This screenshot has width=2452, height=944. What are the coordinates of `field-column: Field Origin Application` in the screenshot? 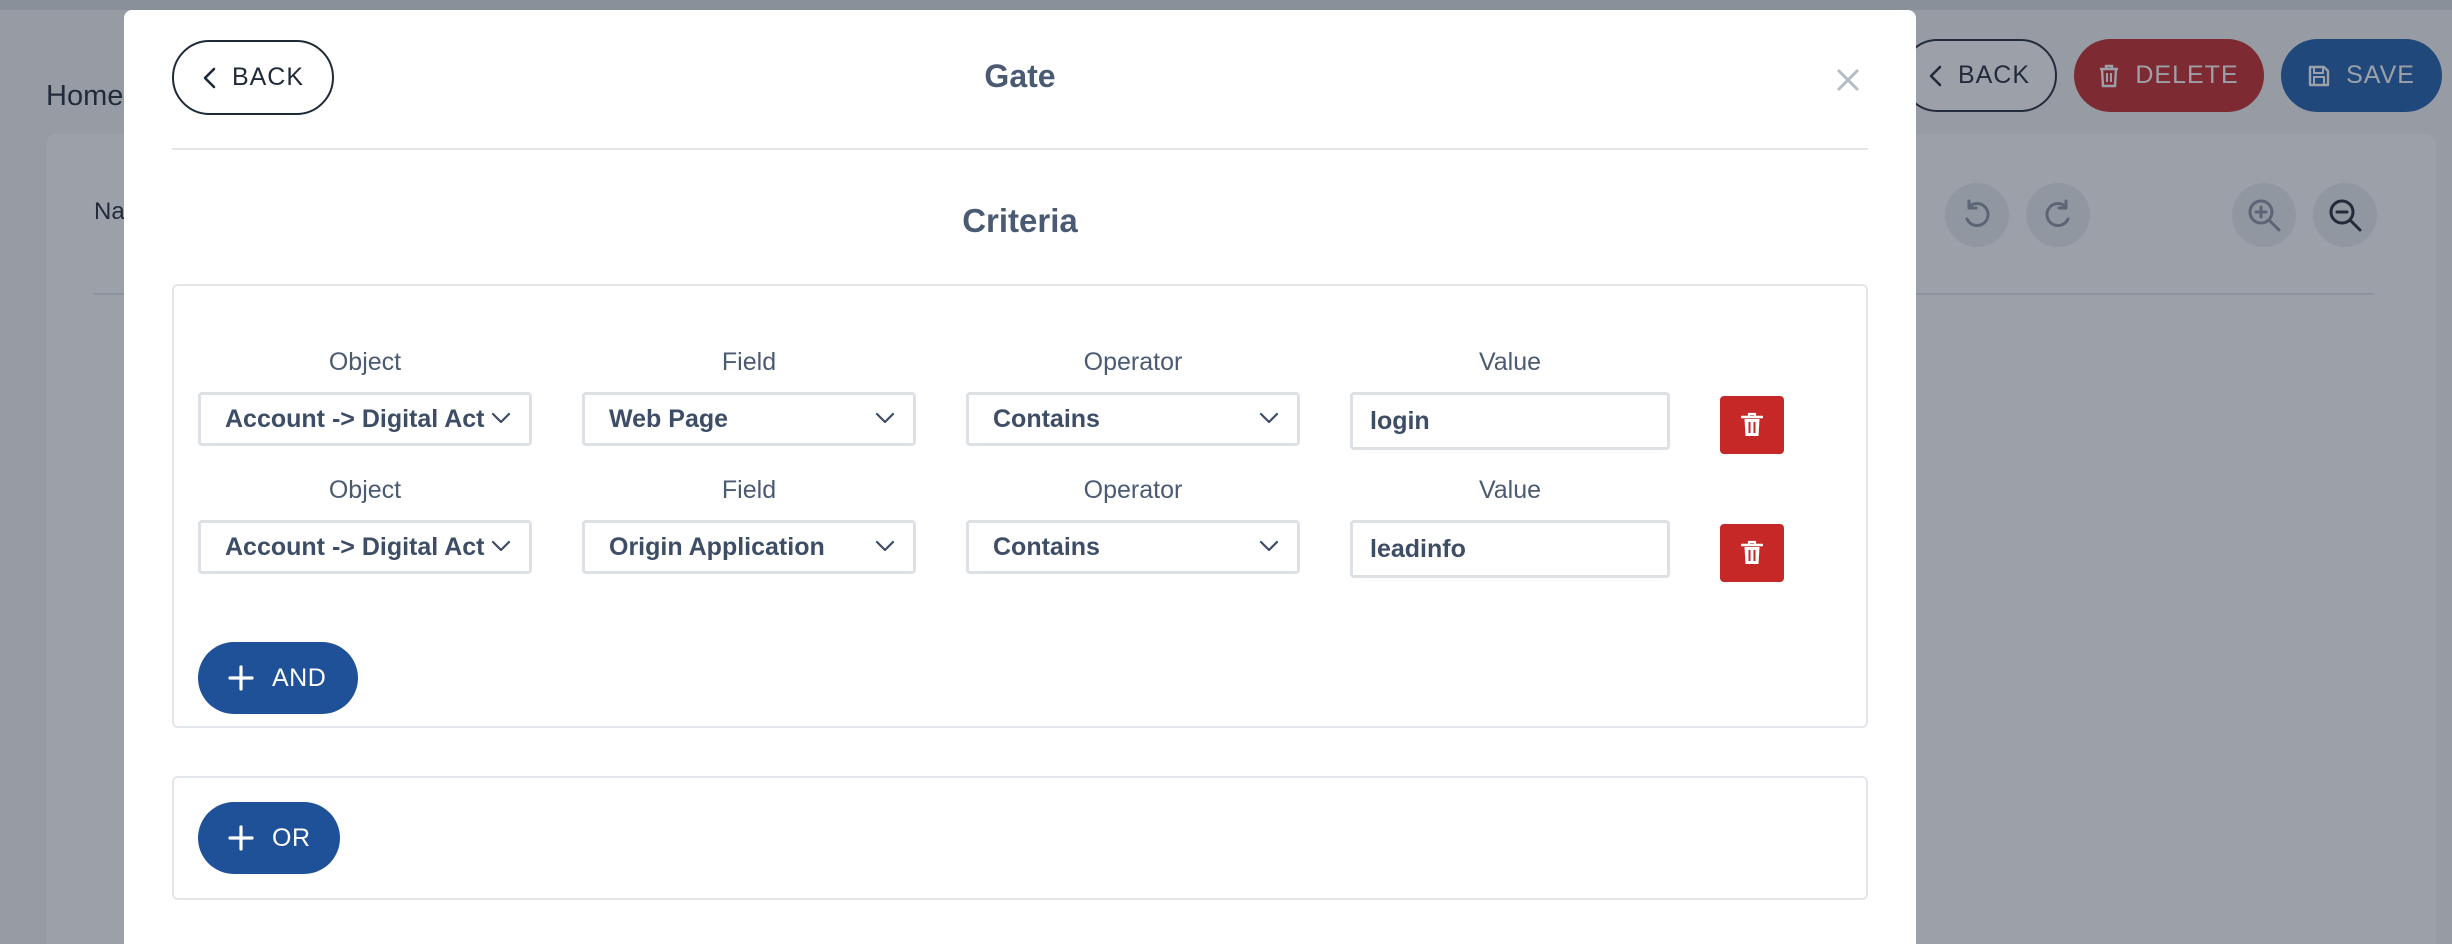 It's located at (749, 523).